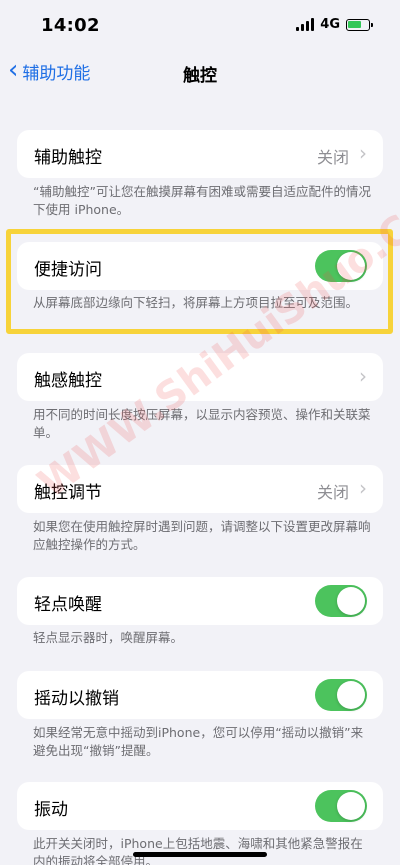  I want to click on setting-footnote: 如果您在使用触控屏时遇到问题，请调整以下设置更改屏幕响应触控操作的方式。, so click(202, 535).